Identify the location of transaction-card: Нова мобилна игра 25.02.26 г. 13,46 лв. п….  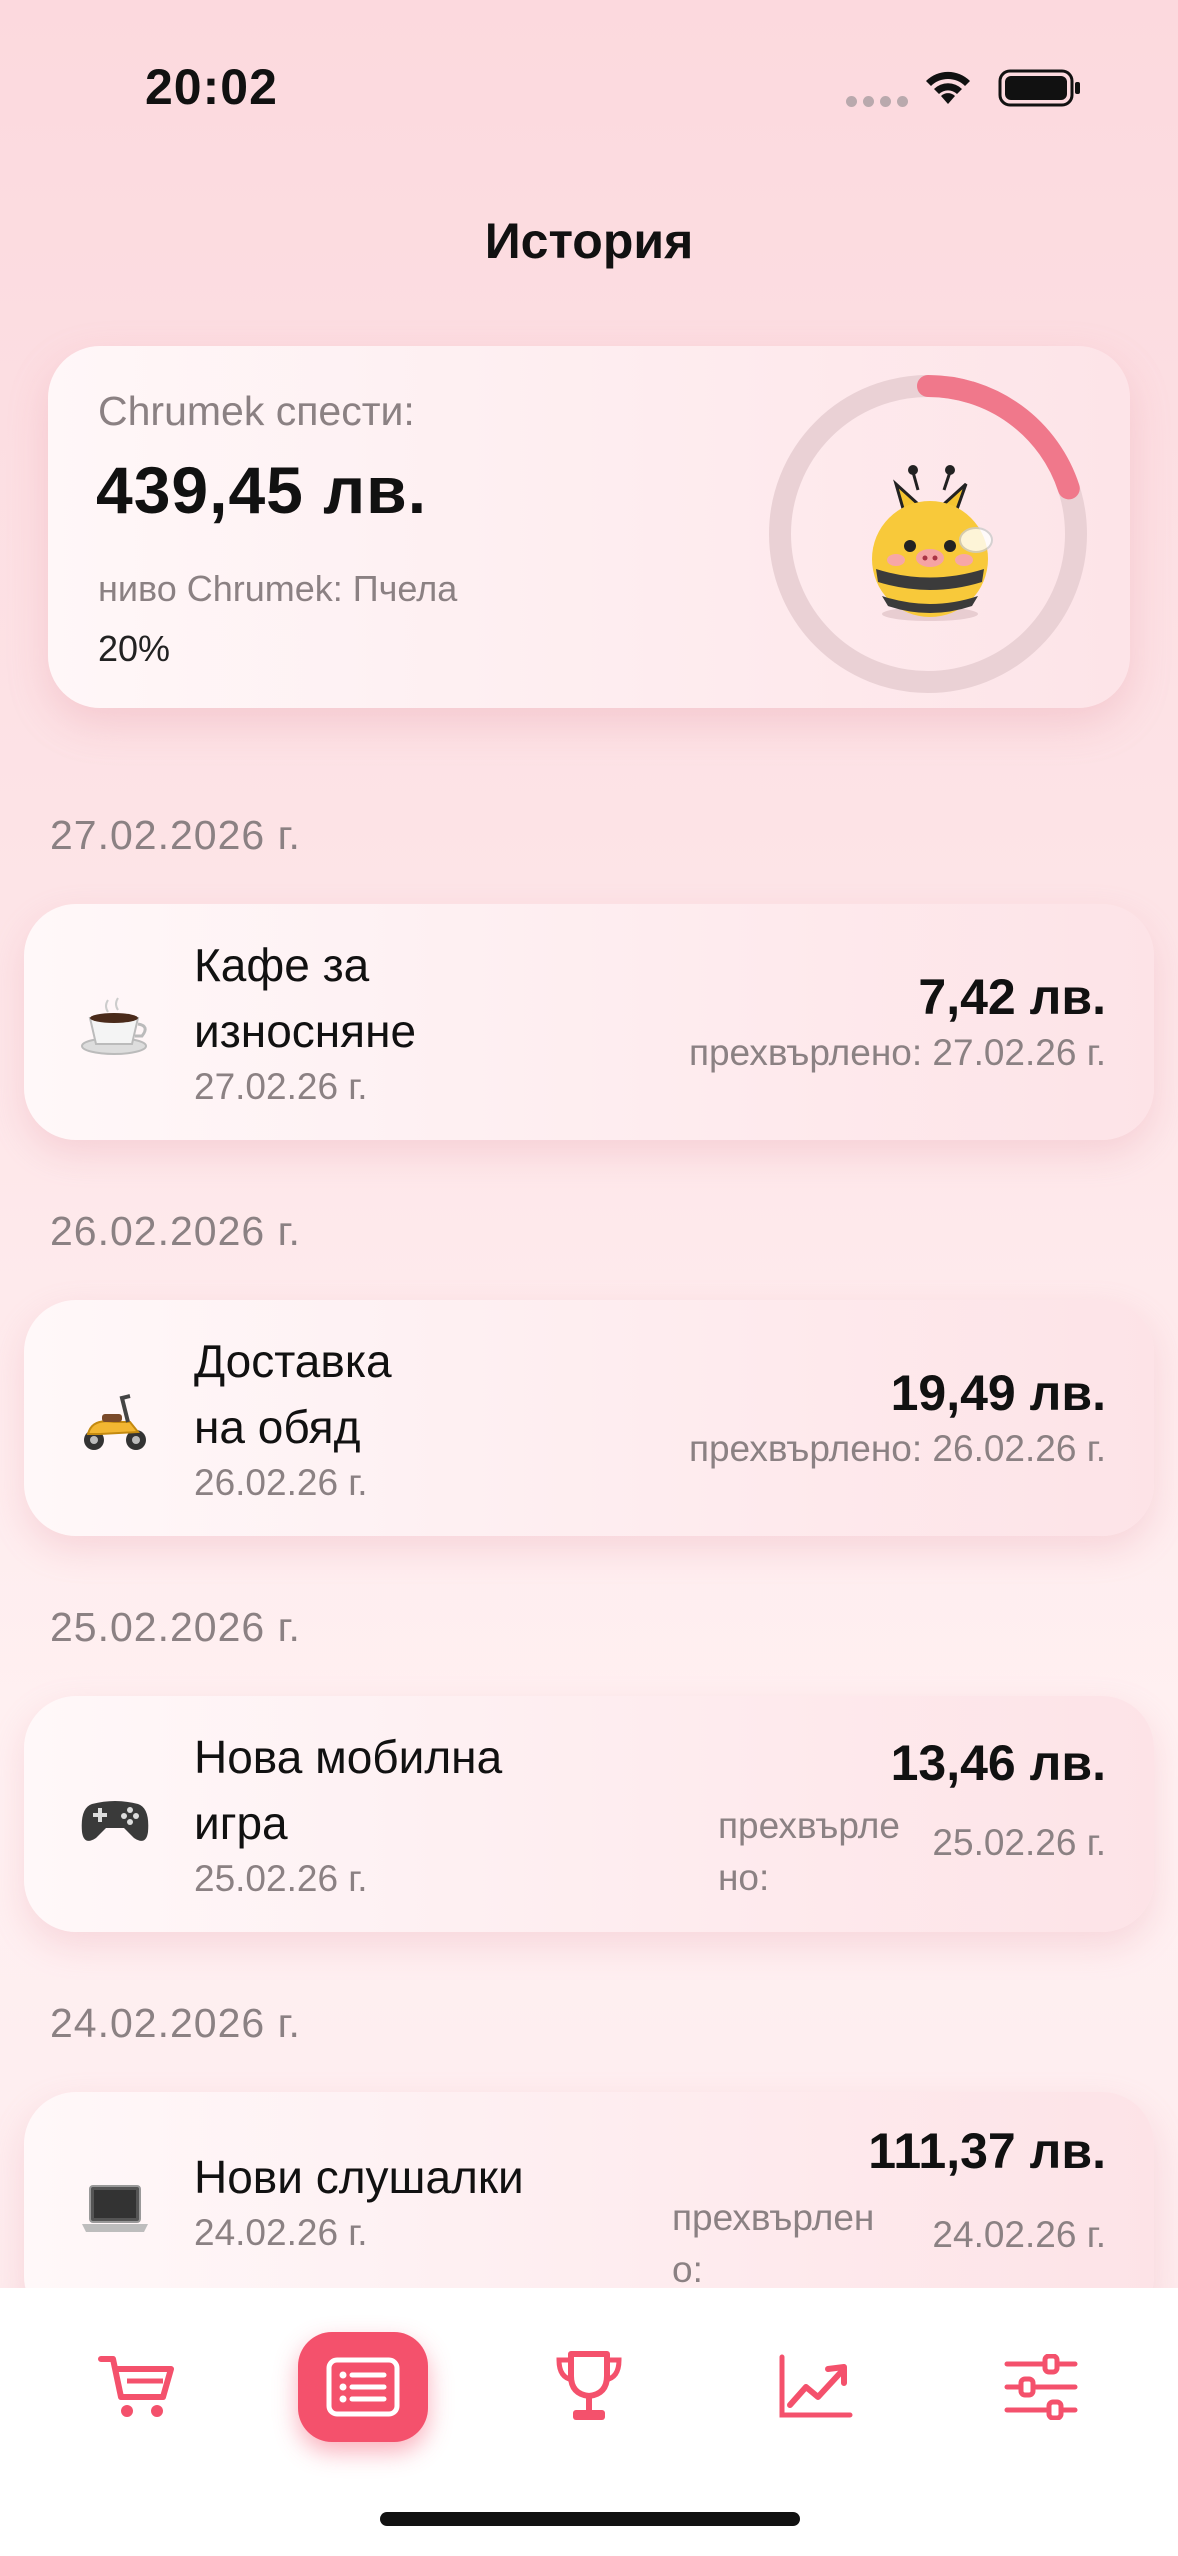
(589, 1814).